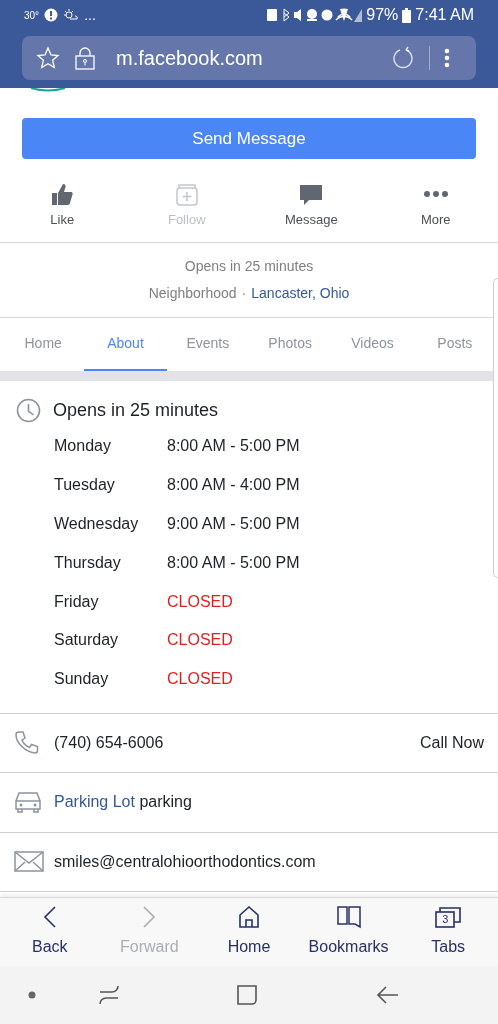 Image resolution: width=498 pixels, height=1024 pixels. What do you see at coordinates (48, 58) in the screenshot?
I see `star-icon` at bounding box center [48, 58].